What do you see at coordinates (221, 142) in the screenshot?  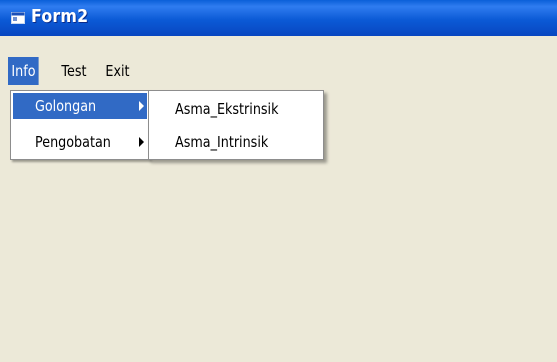 I see `menu-item-asma-intrinsik: Asma_Intrinsik` at bounding box center [221, 142].